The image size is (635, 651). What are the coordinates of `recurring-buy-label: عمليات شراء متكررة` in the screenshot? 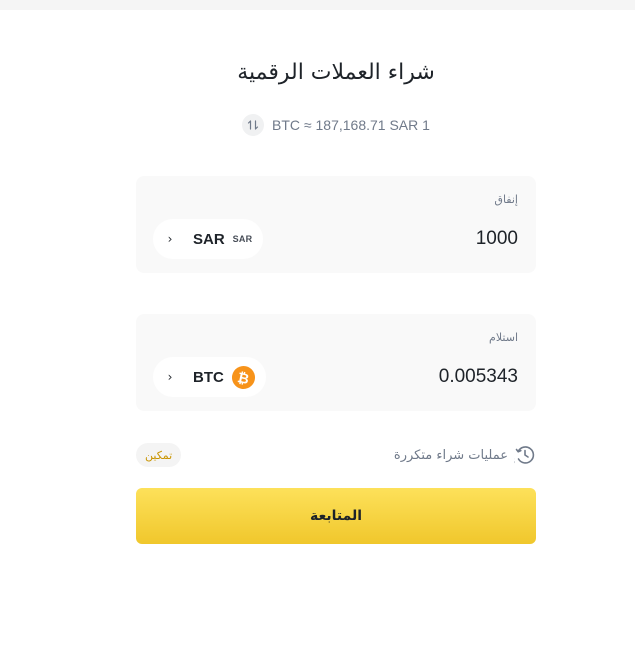 It's located at (450, 455).